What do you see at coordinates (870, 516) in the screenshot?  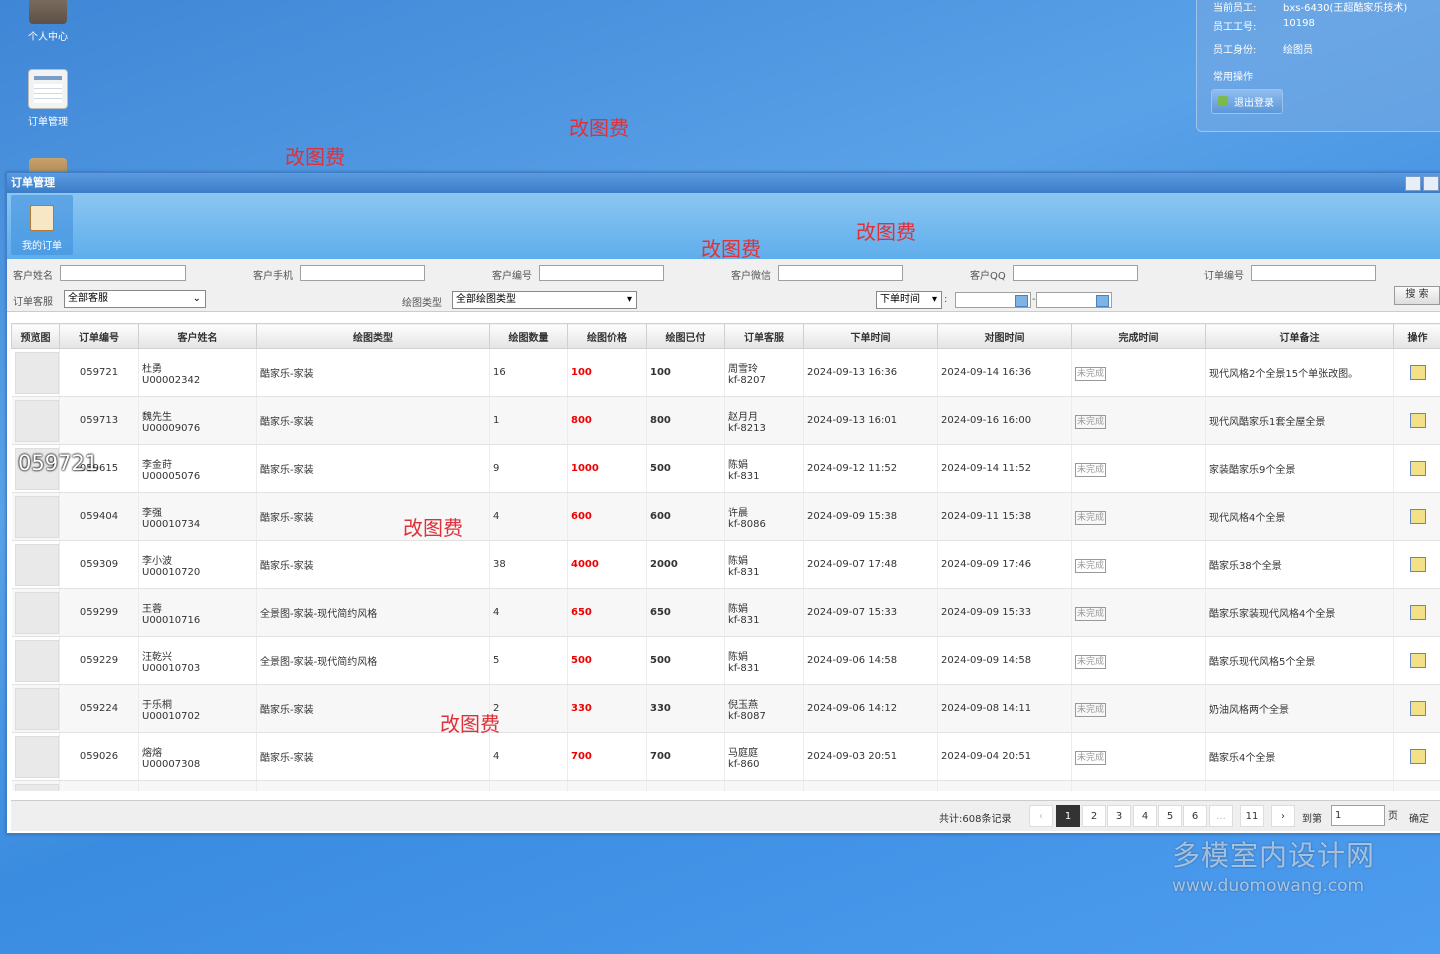 I see `order-time-cell: 2024-09-09 15:38` at bounding box center [870, 516].